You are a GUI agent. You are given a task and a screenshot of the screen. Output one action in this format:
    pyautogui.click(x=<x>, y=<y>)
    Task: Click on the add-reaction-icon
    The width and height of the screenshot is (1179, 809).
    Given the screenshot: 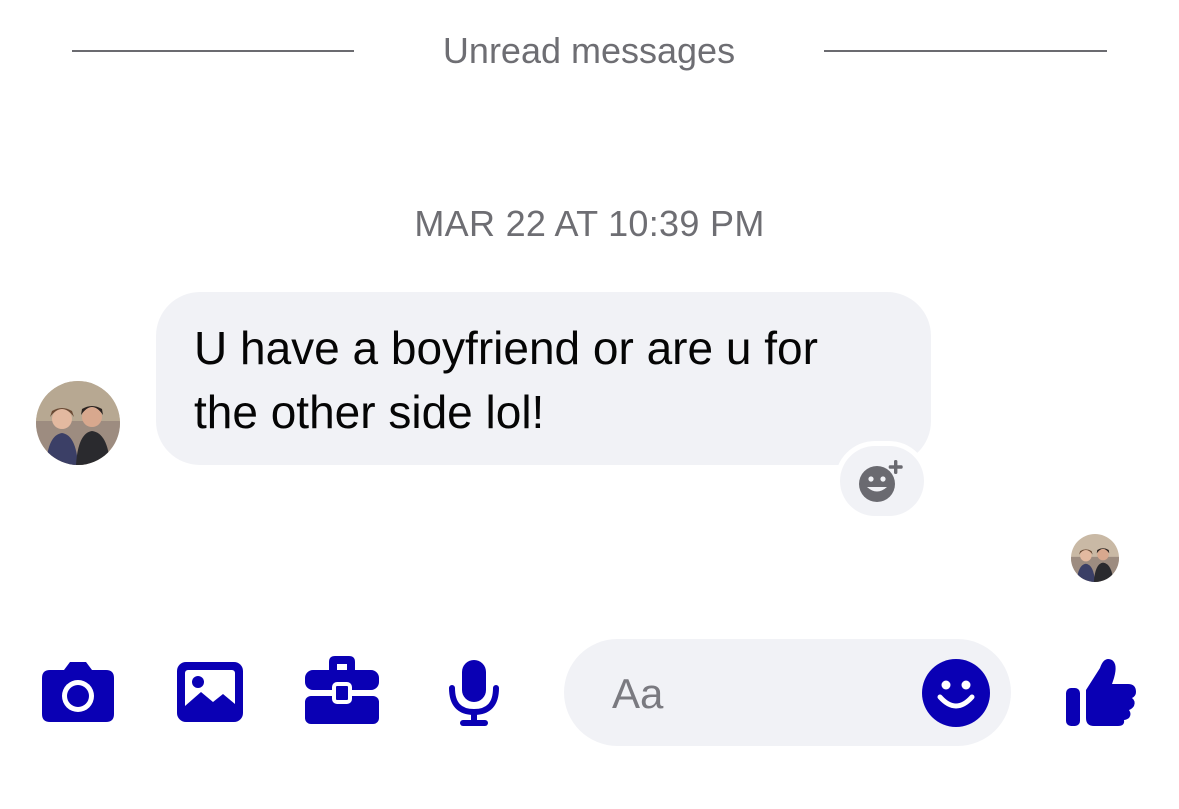 What is the action you would take?
    pyautogui.click(x=881, y=481)
    